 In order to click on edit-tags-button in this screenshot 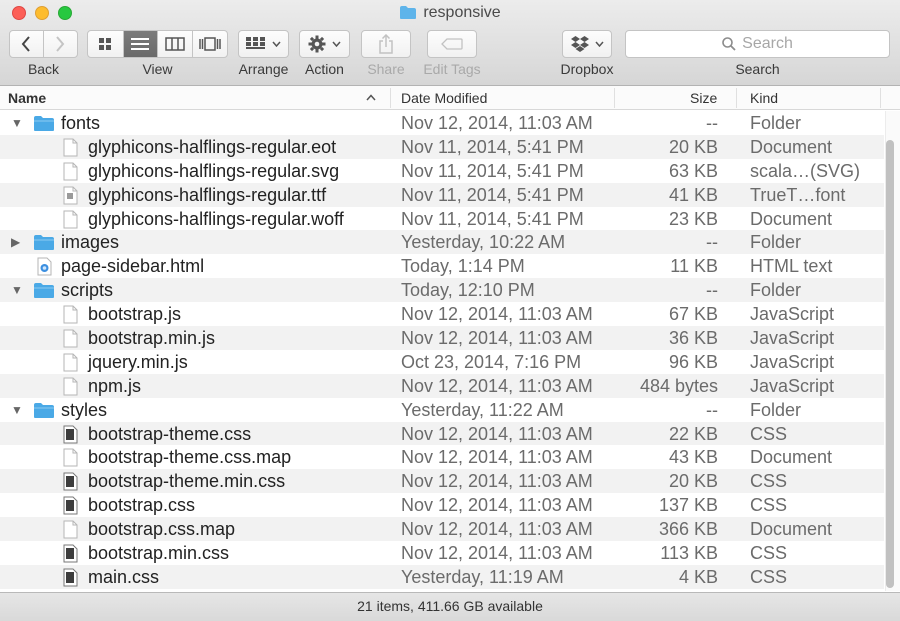, I will do `click(452, 44)`.